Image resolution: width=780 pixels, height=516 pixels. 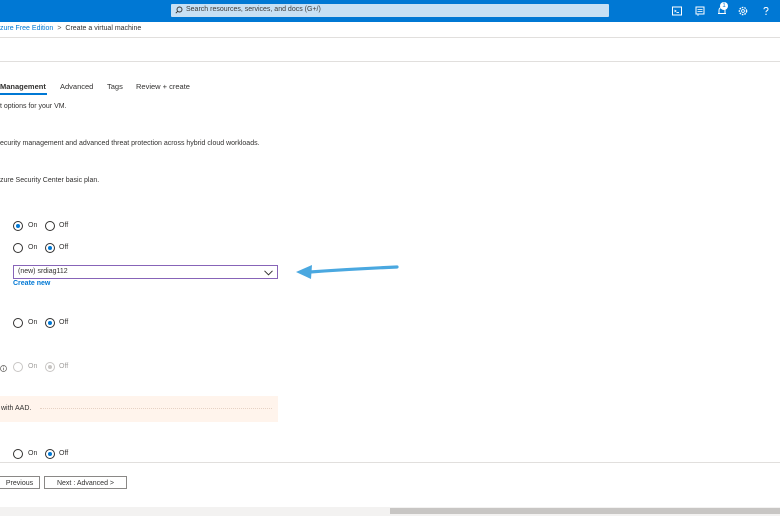 I want to click on info-icon, so click(x=3, y=369).